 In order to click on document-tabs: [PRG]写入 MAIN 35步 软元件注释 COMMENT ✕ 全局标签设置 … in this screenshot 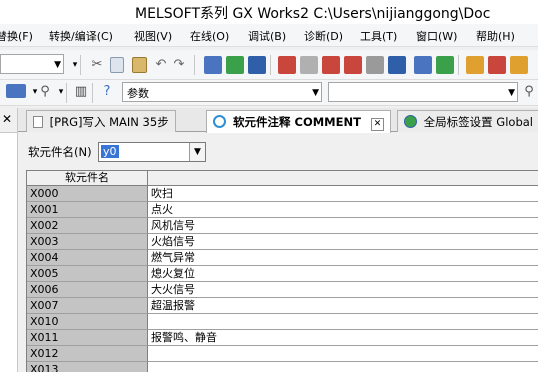, I will do `click(278, 120)`.